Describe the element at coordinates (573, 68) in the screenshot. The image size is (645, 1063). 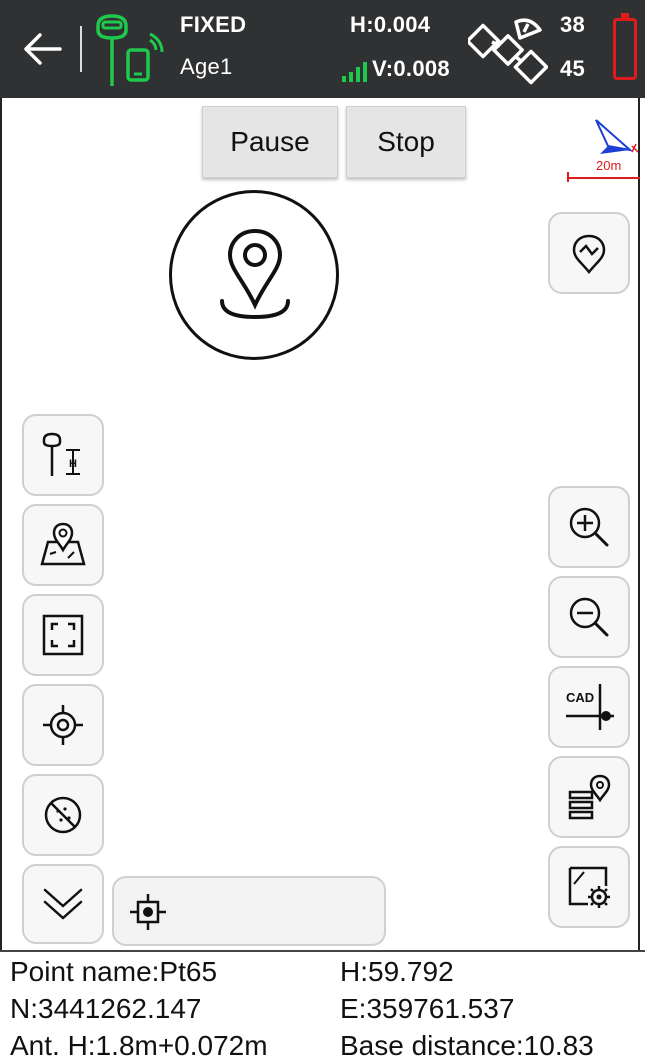
I see `satellites-tracked: 45` at that location.